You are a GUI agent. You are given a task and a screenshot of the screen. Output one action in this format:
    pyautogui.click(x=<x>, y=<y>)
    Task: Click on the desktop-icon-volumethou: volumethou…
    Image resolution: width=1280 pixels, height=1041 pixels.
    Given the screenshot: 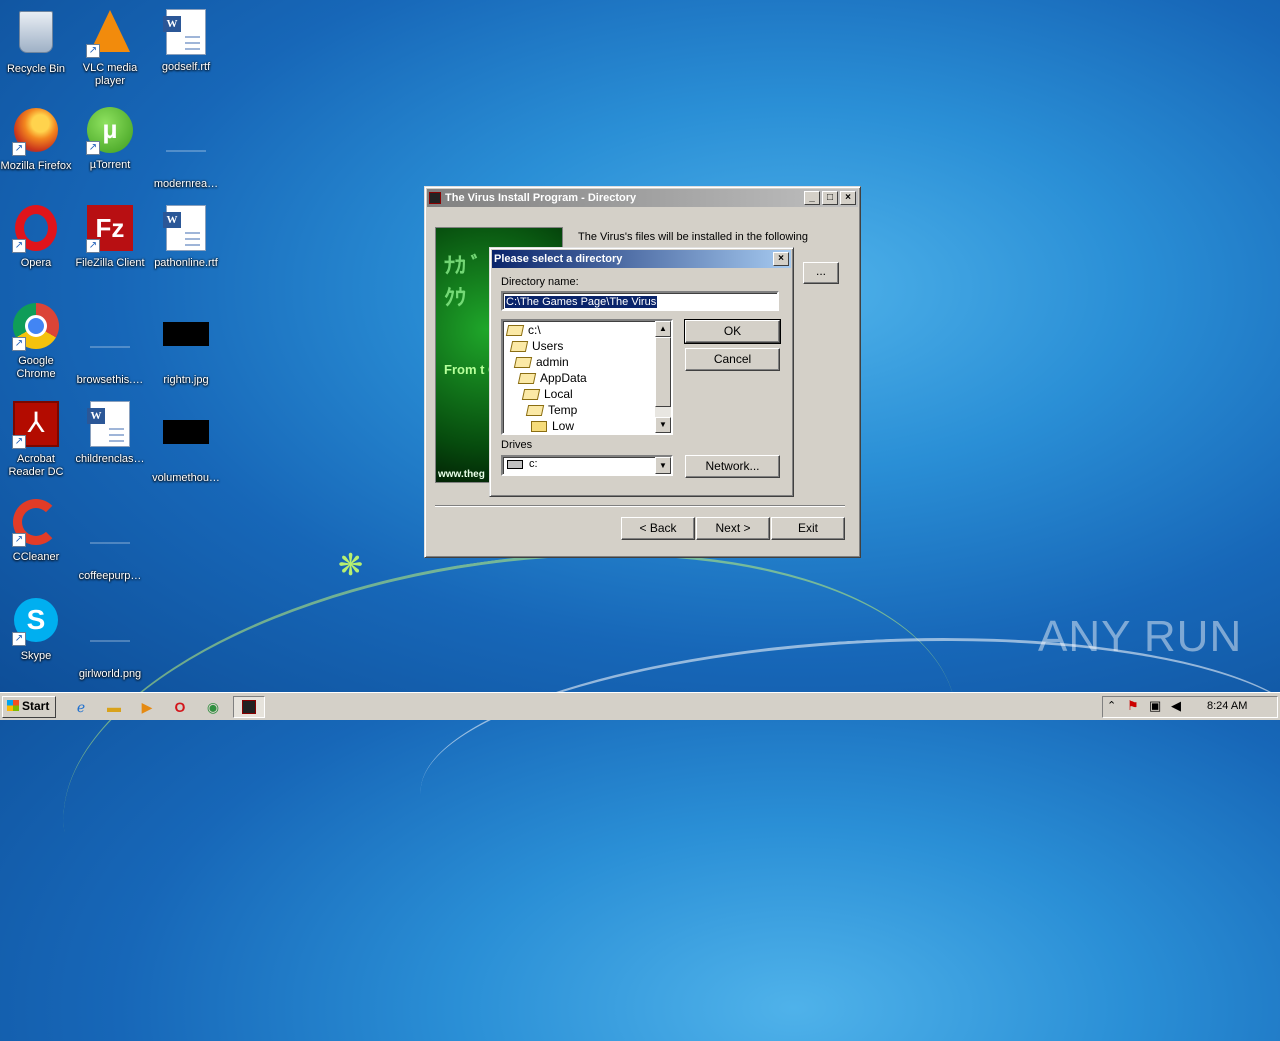 What is the action you would take?
    pyautogui.click(x=186, y=442)
    